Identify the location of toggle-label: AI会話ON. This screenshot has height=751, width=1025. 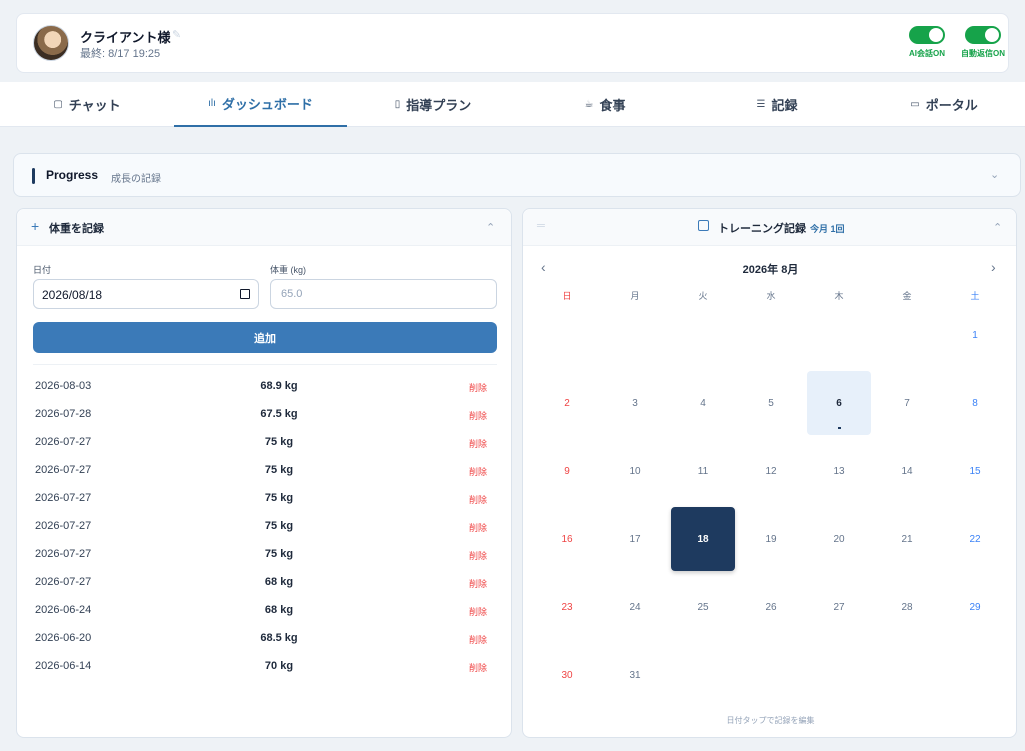
(927, 53).